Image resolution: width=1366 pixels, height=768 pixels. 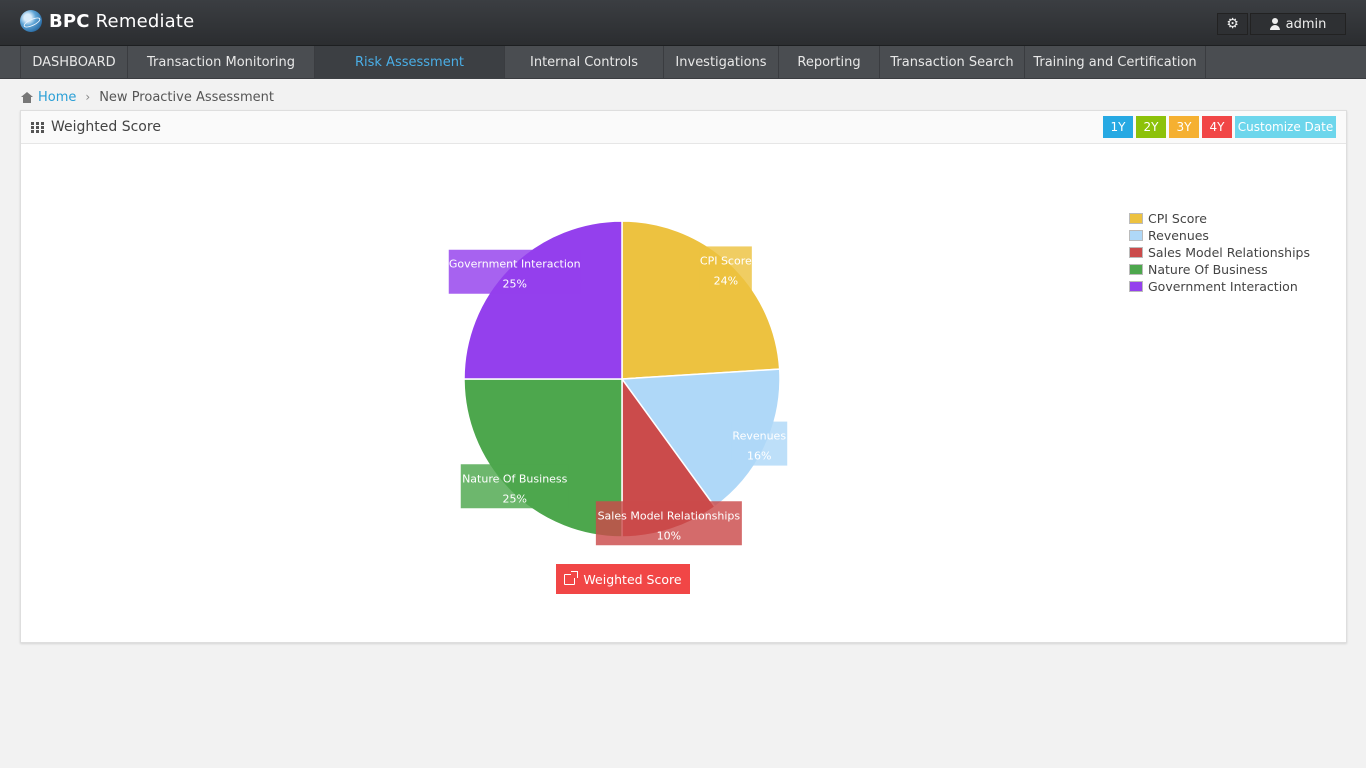 What do you see at coordinates (584, 62) in the screenshot?
I see `nav-item-internal-controls: Internal Controls` at bounding box center [584, 62].